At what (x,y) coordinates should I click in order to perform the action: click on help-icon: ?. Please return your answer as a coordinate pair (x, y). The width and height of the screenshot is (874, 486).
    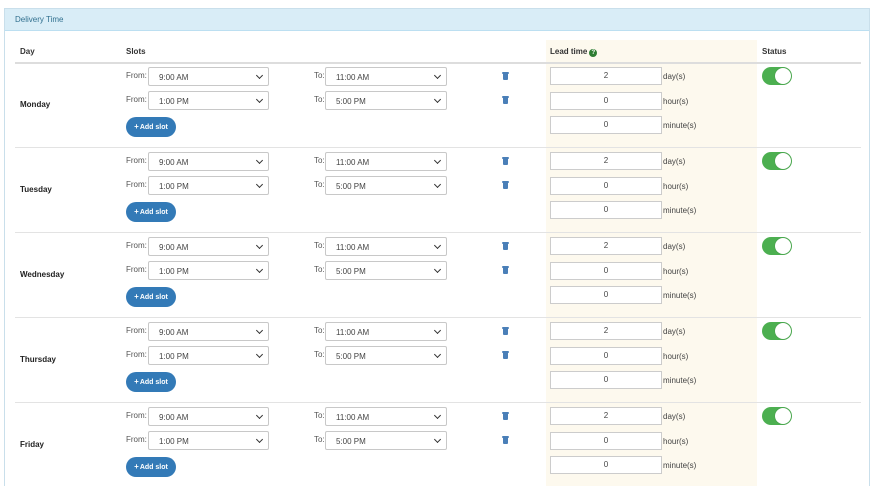
    Looking at the image, I should click on (593, 53).